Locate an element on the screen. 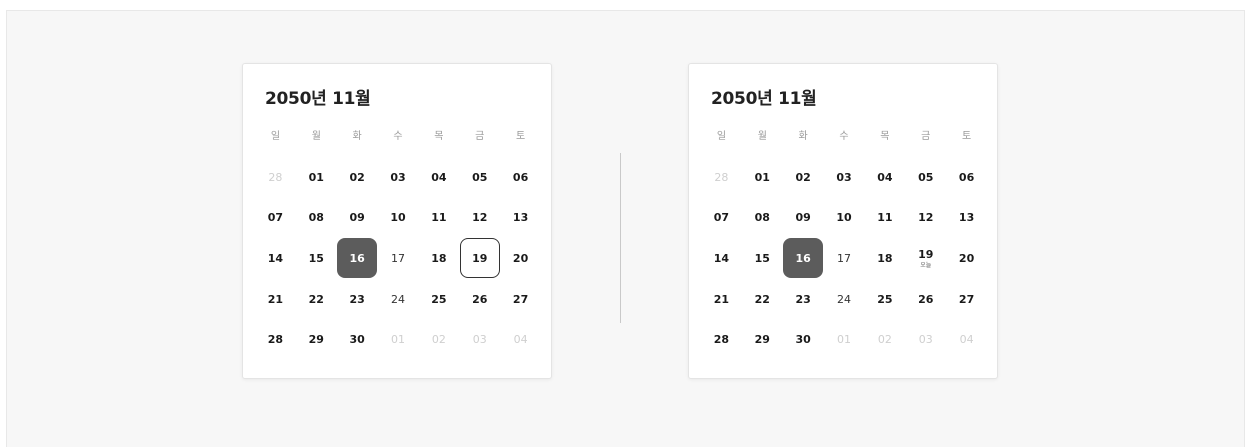  day-number: 18 is located at coordinates (885, 258).